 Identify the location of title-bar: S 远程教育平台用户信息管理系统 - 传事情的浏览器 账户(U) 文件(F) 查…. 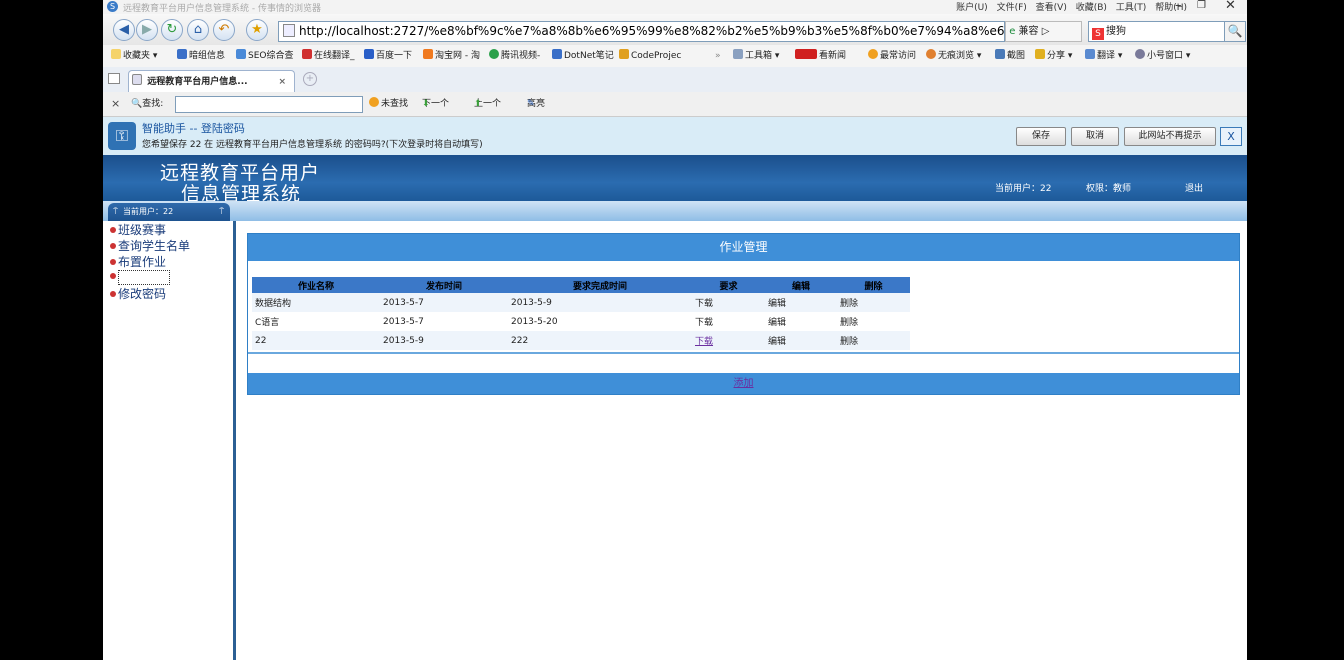
(675, 7).